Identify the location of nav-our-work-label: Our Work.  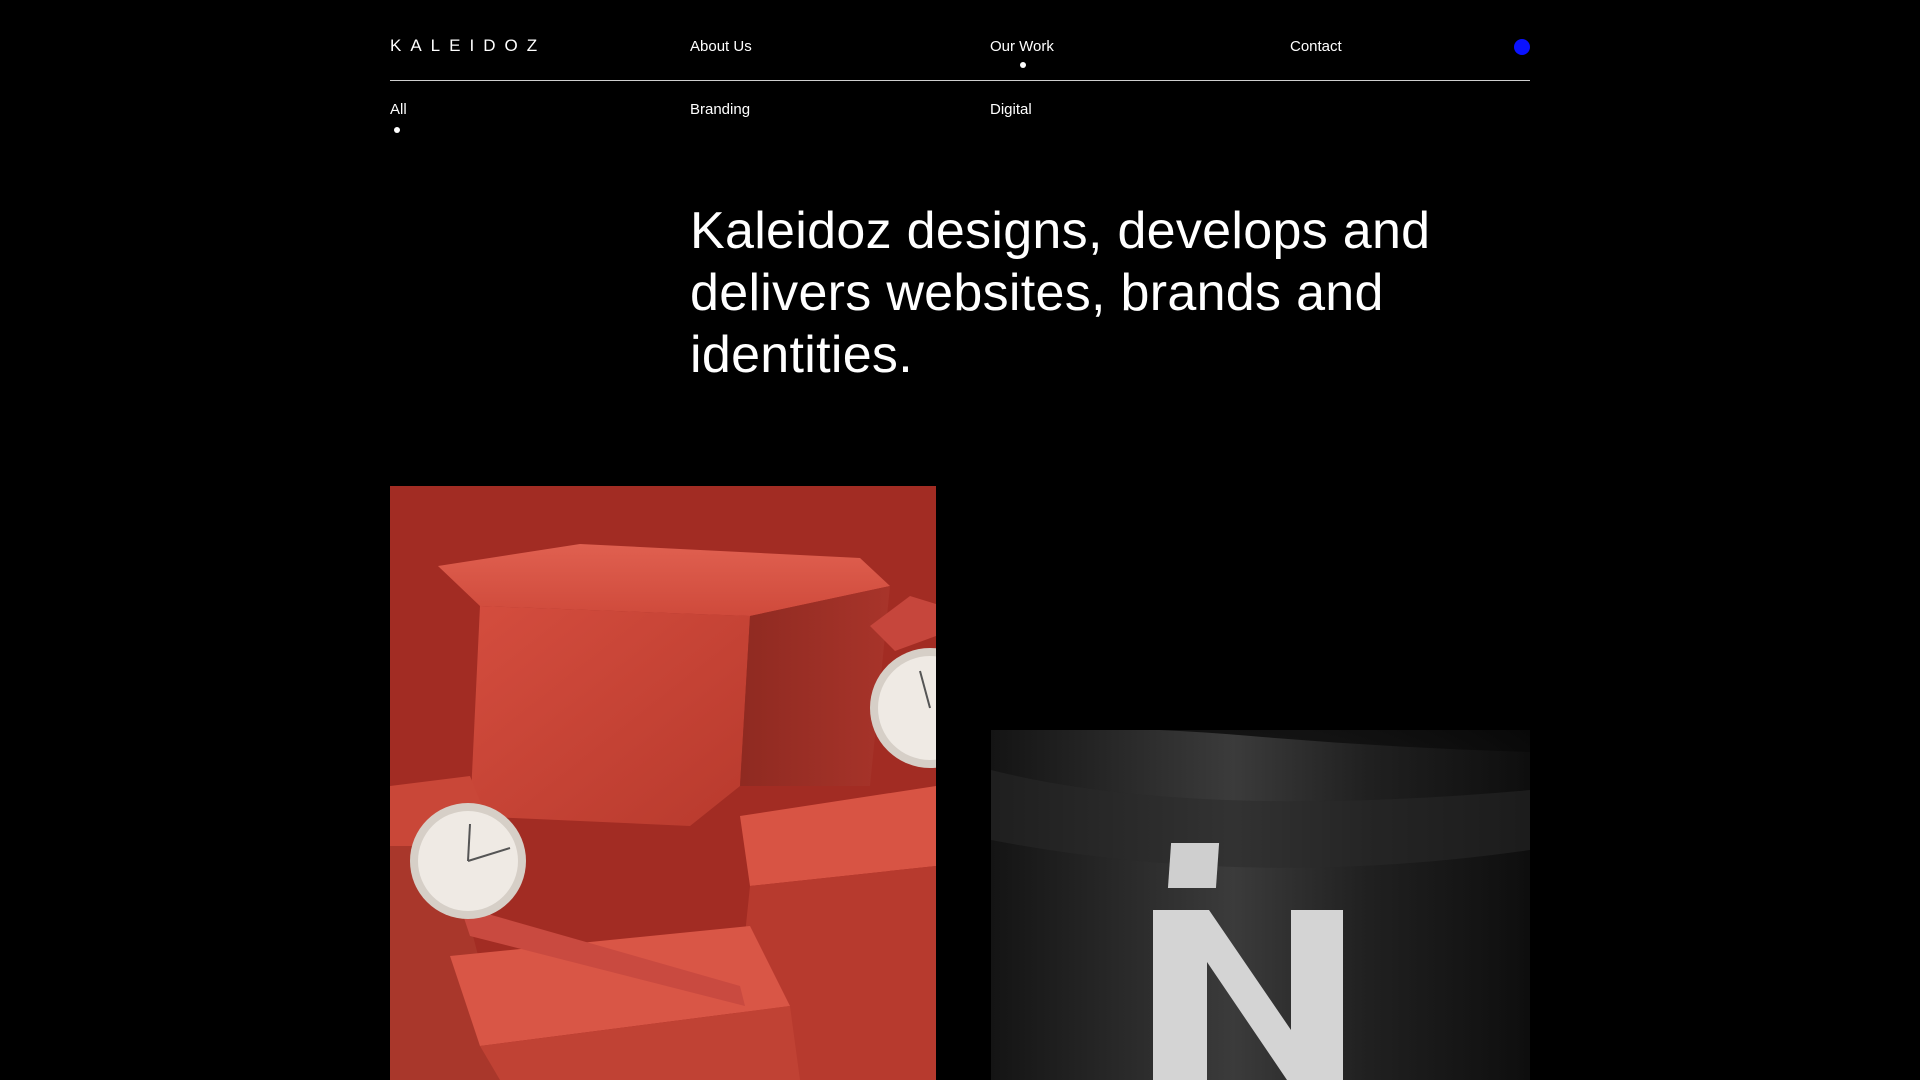
(1022, 46).